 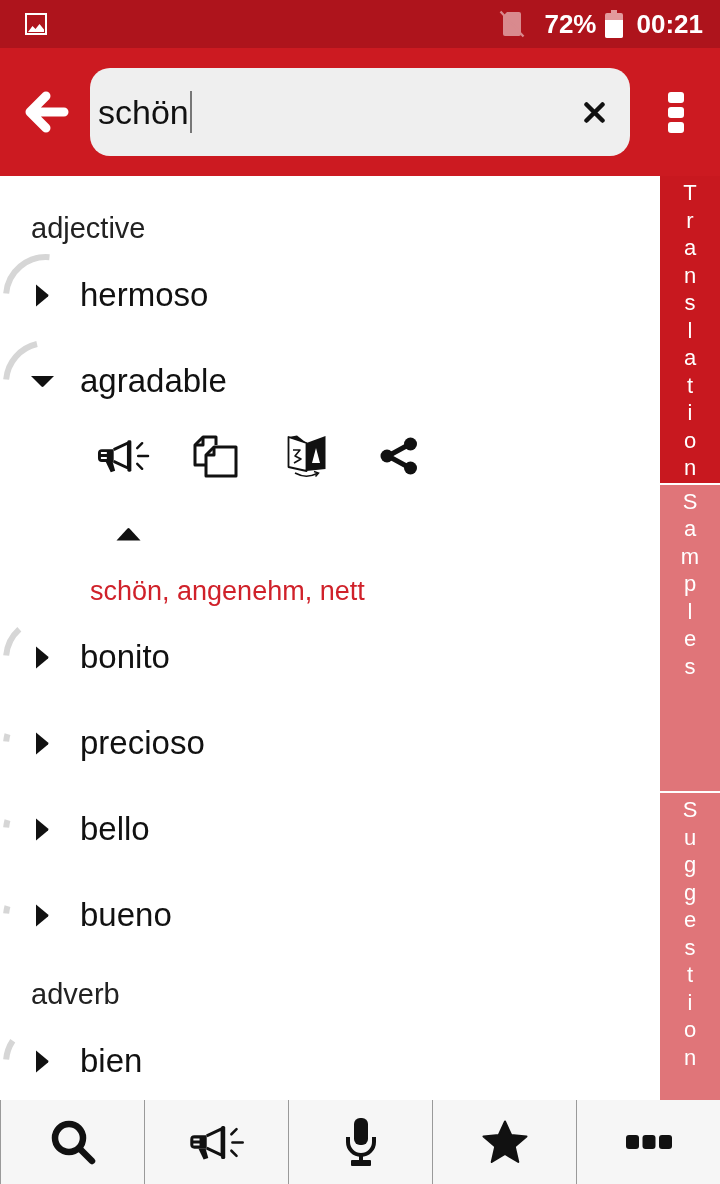 What do you see at coordinates (360, 112) in the screenshot?
I see `search-field: schön` at bounding box center [360, 112].